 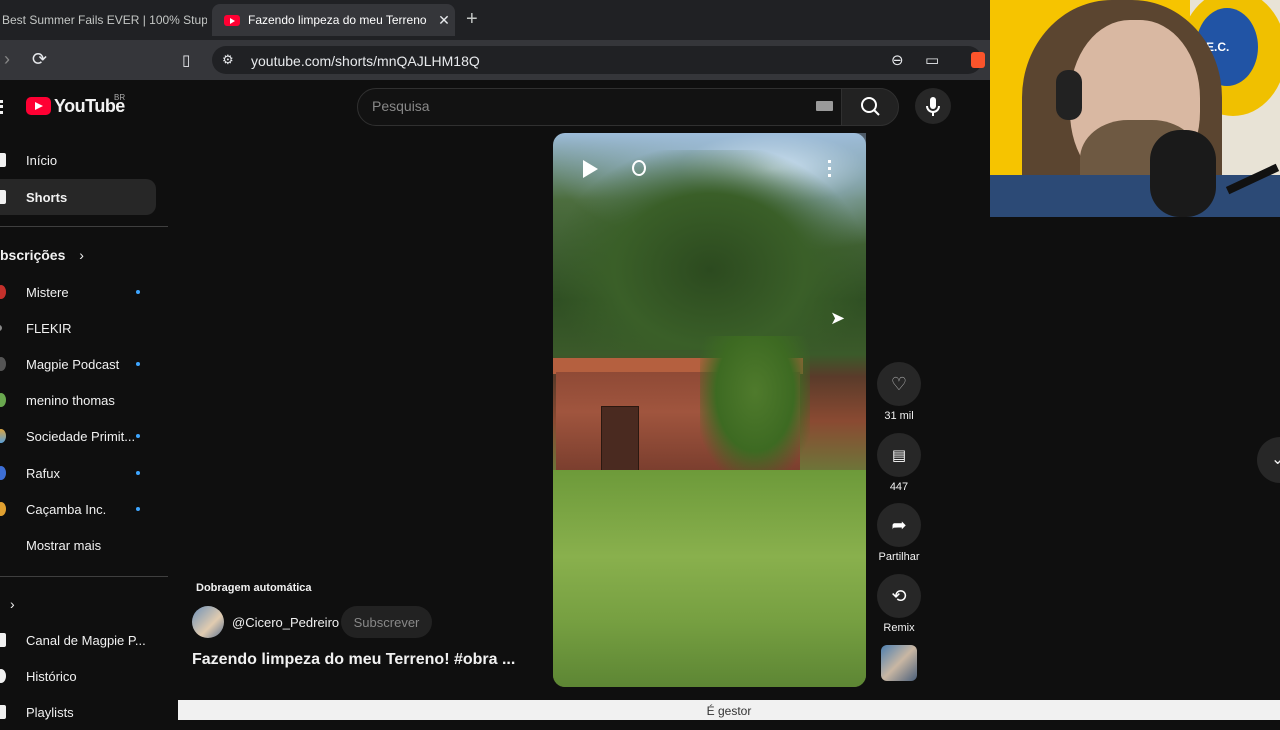 I want to click on tab-inactive: Best Summer Fails EVER | 100% Stupid, so click(x=103, y=20).